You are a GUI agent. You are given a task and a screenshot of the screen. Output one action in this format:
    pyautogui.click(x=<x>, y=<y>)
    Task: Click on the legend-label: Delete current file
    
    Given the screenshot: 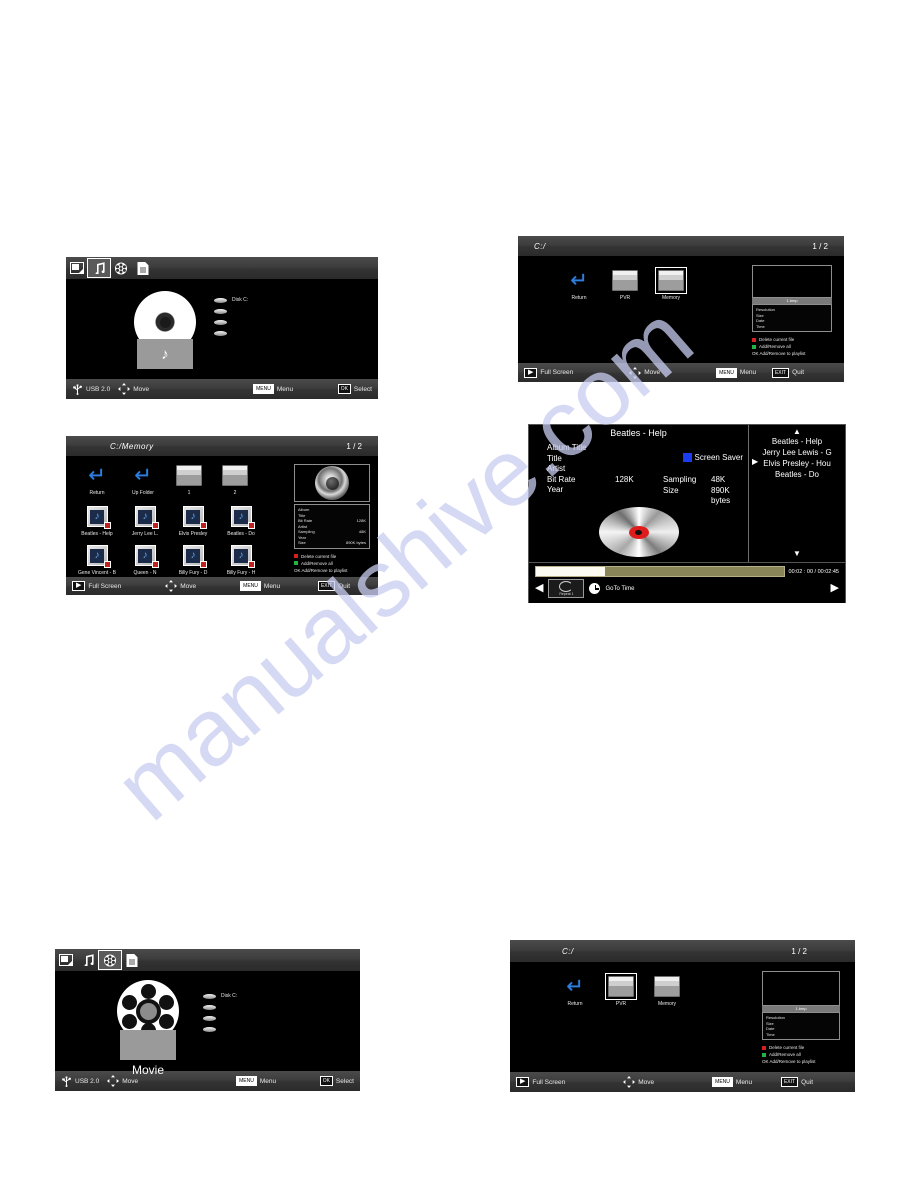 What is the action you would take?
    pyautogui.click(x=319, y=556)
    